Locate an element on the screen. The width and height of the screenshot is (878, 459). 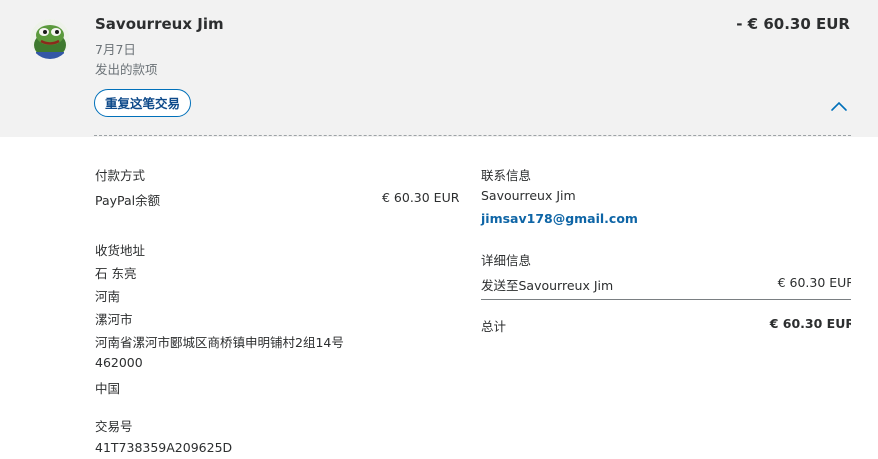
section-divider is located at coordinates (472, 135).